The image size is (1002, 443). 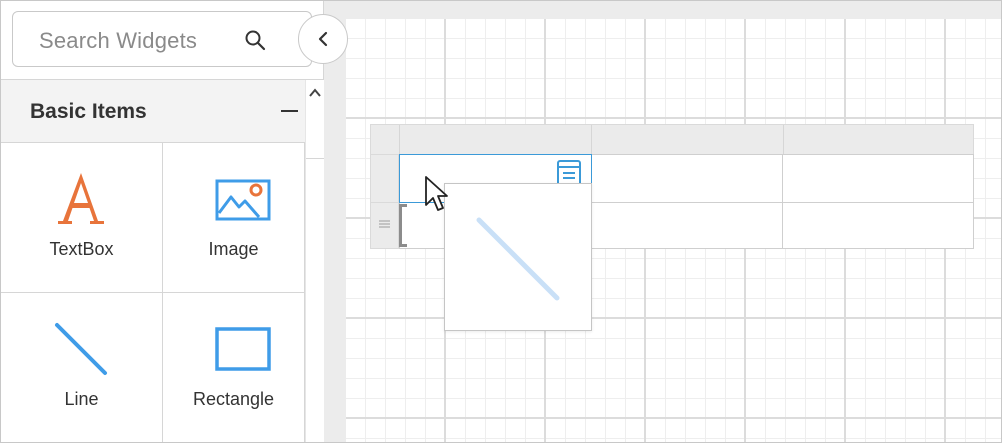 I want to click on image-icon, so click(x=243, y=200).